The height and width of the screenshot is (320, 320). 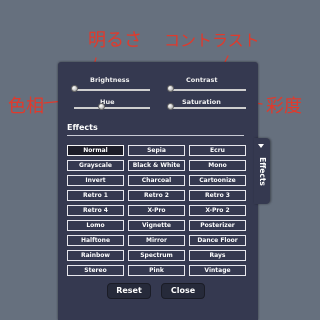 I want to click on effect-button: Sepia, so click(x=156, y=150).